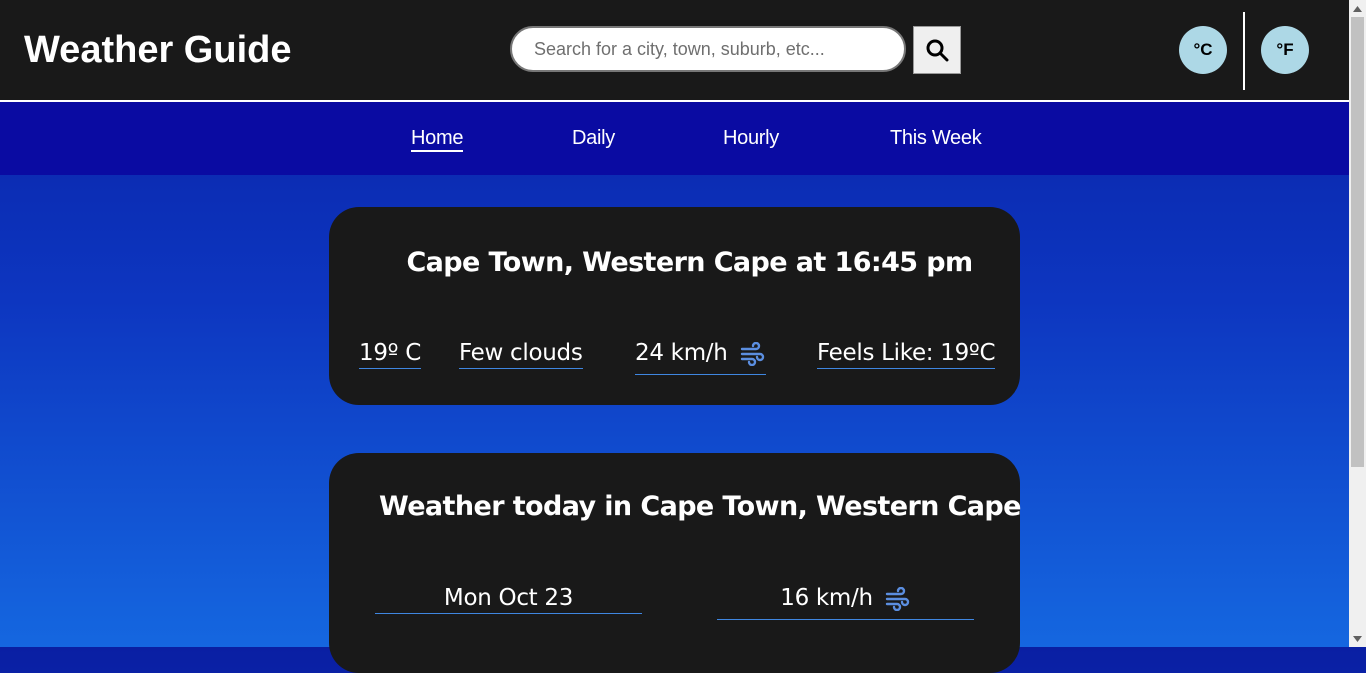  I want to click on current-wind: 24 km/h, so click(700, 357).